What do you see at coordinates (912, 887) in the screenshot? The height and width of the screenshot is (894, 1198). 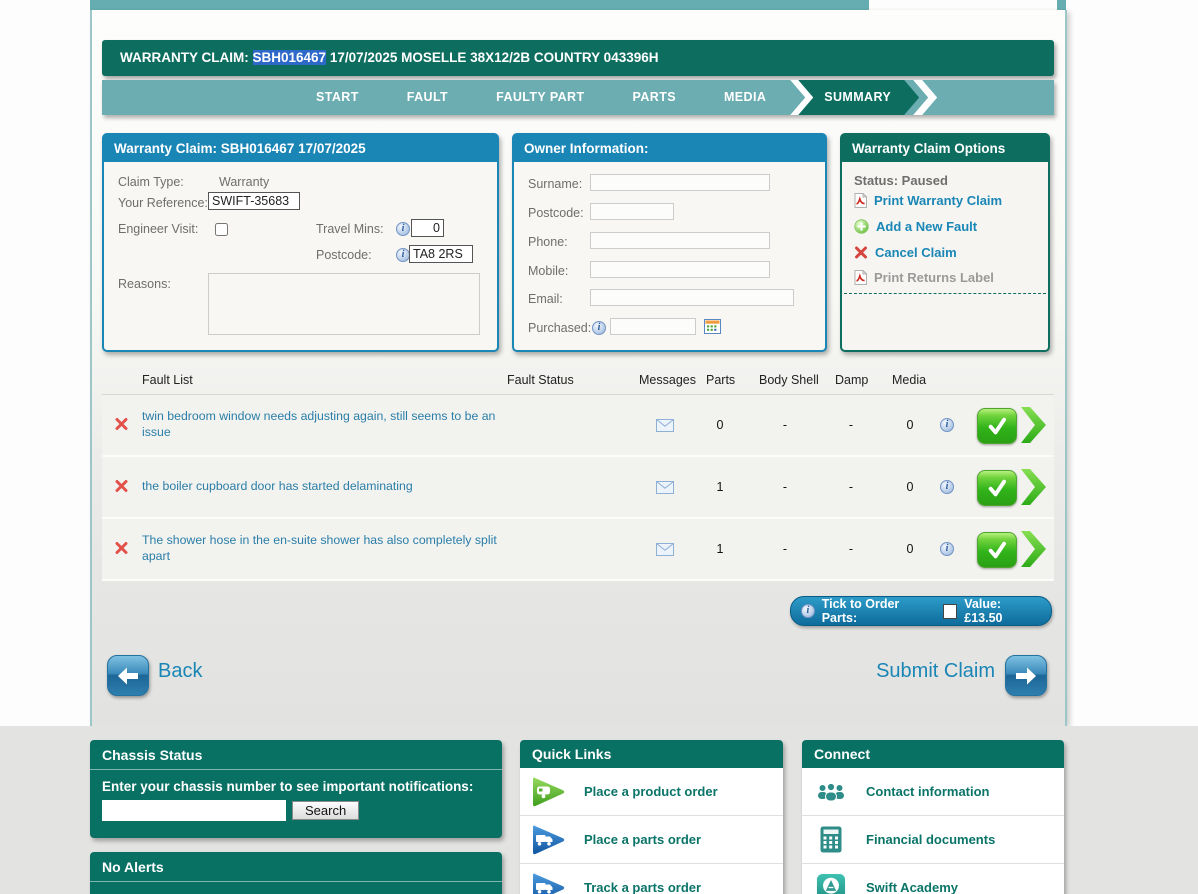 I see `connect-link-label: Swift Academy` at bounding box center [912, 887].